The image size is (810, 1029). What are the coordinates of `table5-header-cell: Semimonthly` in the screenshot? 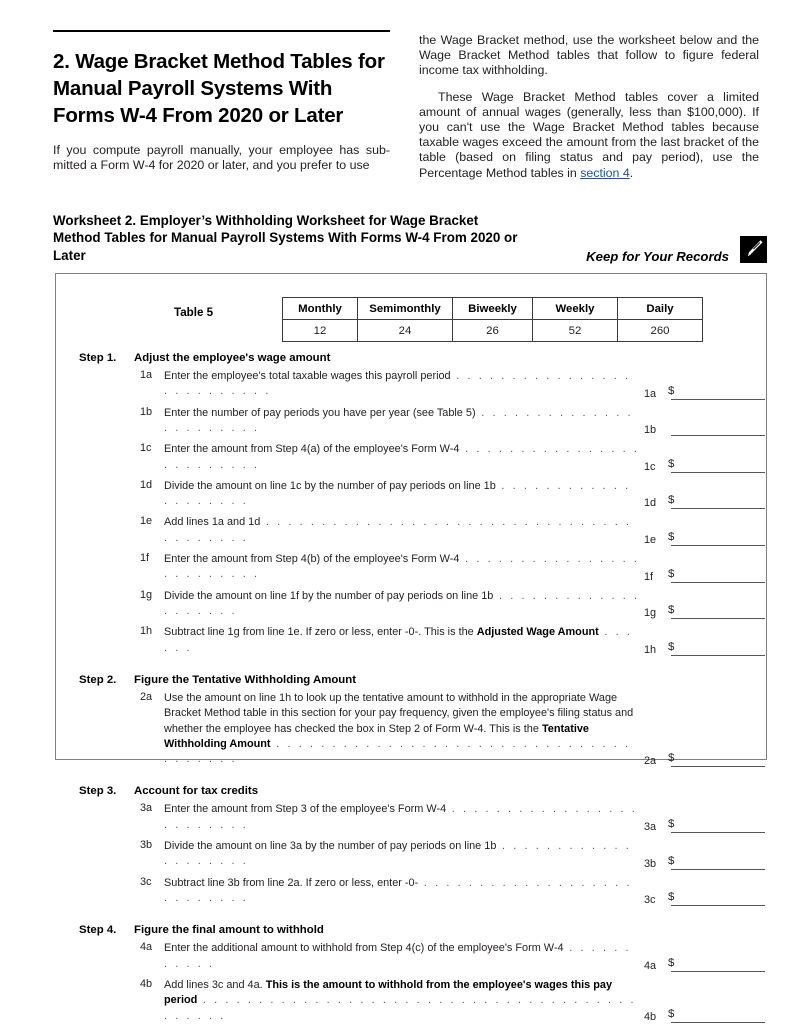 It's located at (405, 308).